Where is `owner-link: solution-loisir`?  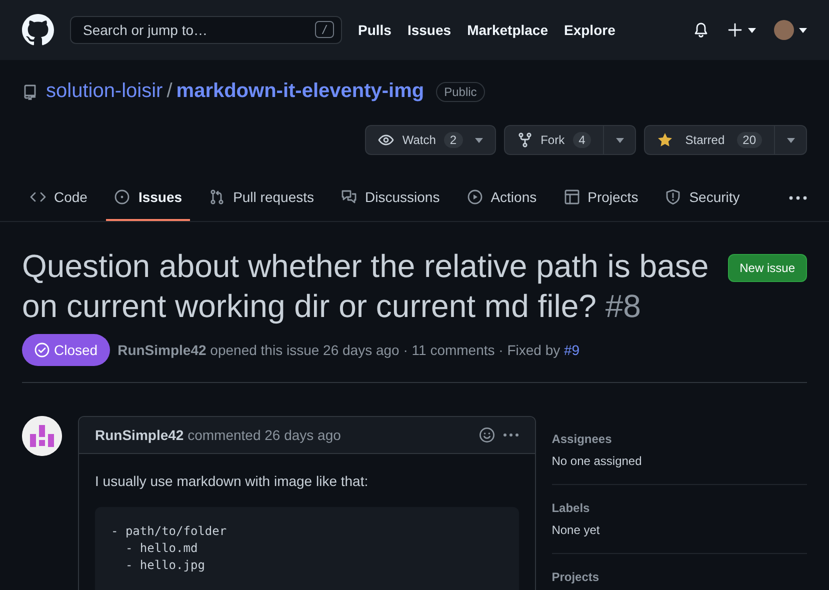
owner-link: solution-loisir is located at coordinates (104, 91).